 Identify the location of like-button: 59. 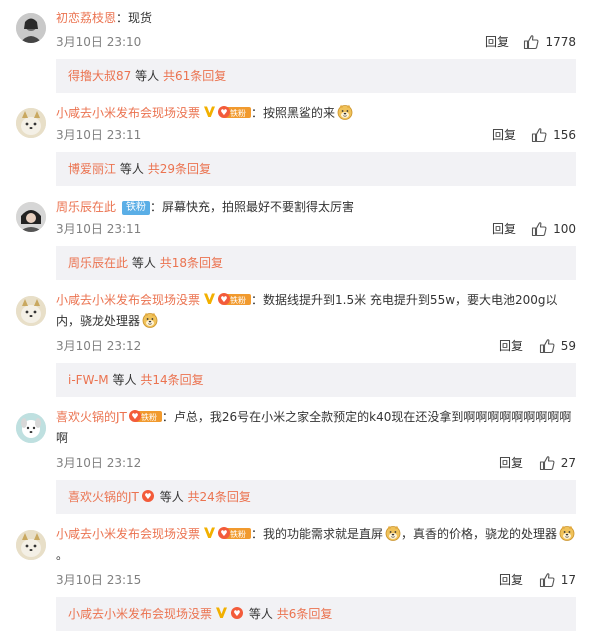
(568, 346).